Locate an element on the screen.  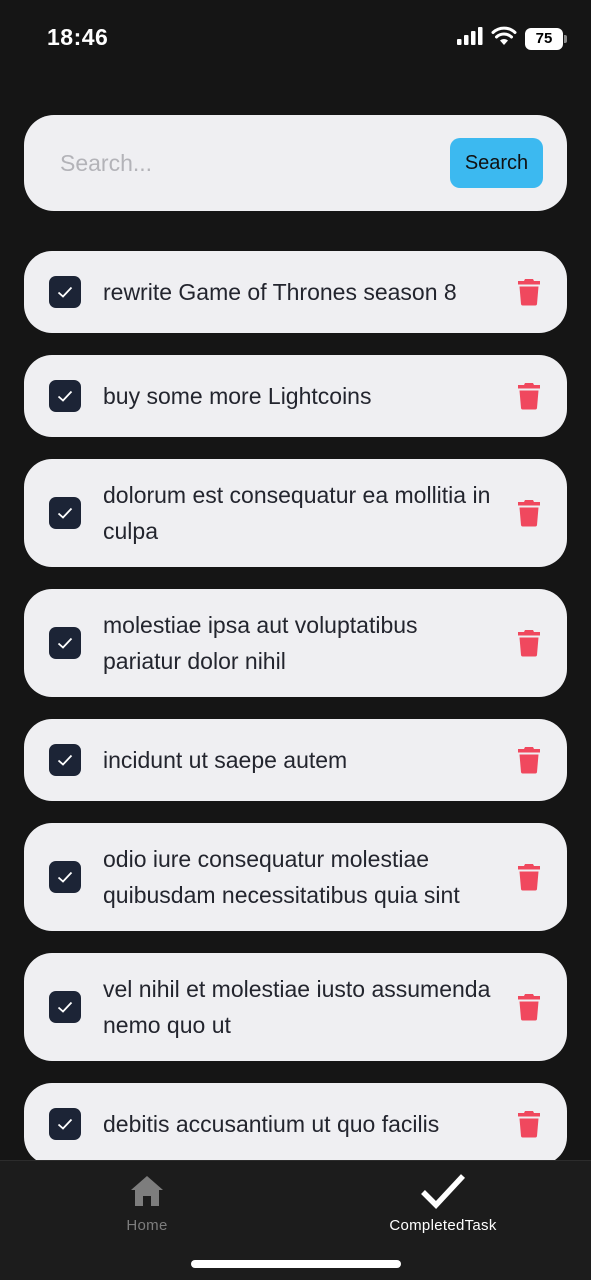
home-indicator is located at coordinates (296, 1264).